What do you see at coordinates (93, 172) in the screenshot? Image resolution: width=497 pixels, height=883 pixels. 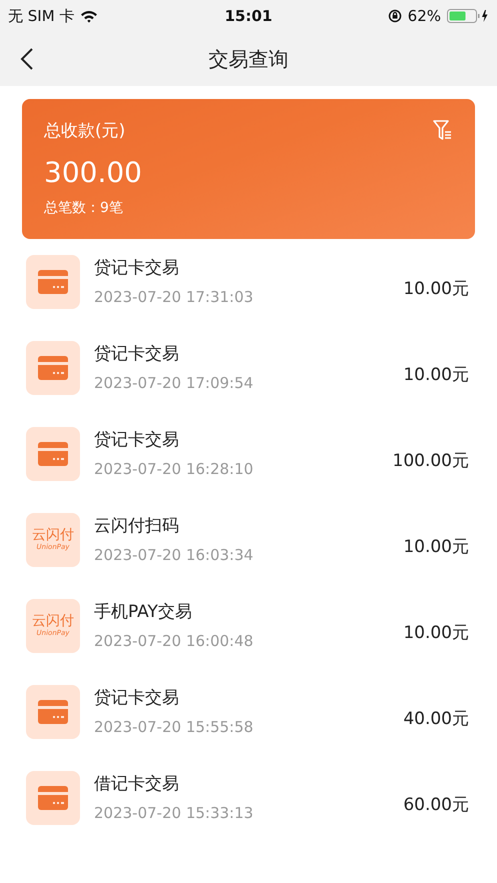 I see `total-amount: 300.00` at bounding box center [93, 172].